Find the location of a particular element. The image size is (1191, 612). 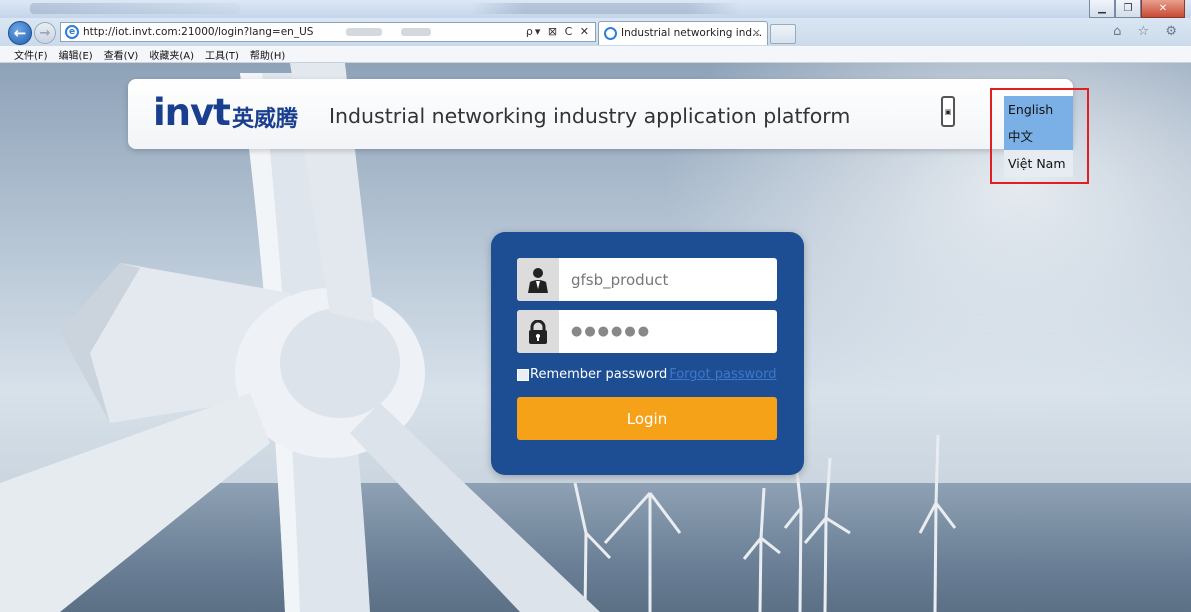

menu-help: 帮助(H) is located at coordinates (267, 54).